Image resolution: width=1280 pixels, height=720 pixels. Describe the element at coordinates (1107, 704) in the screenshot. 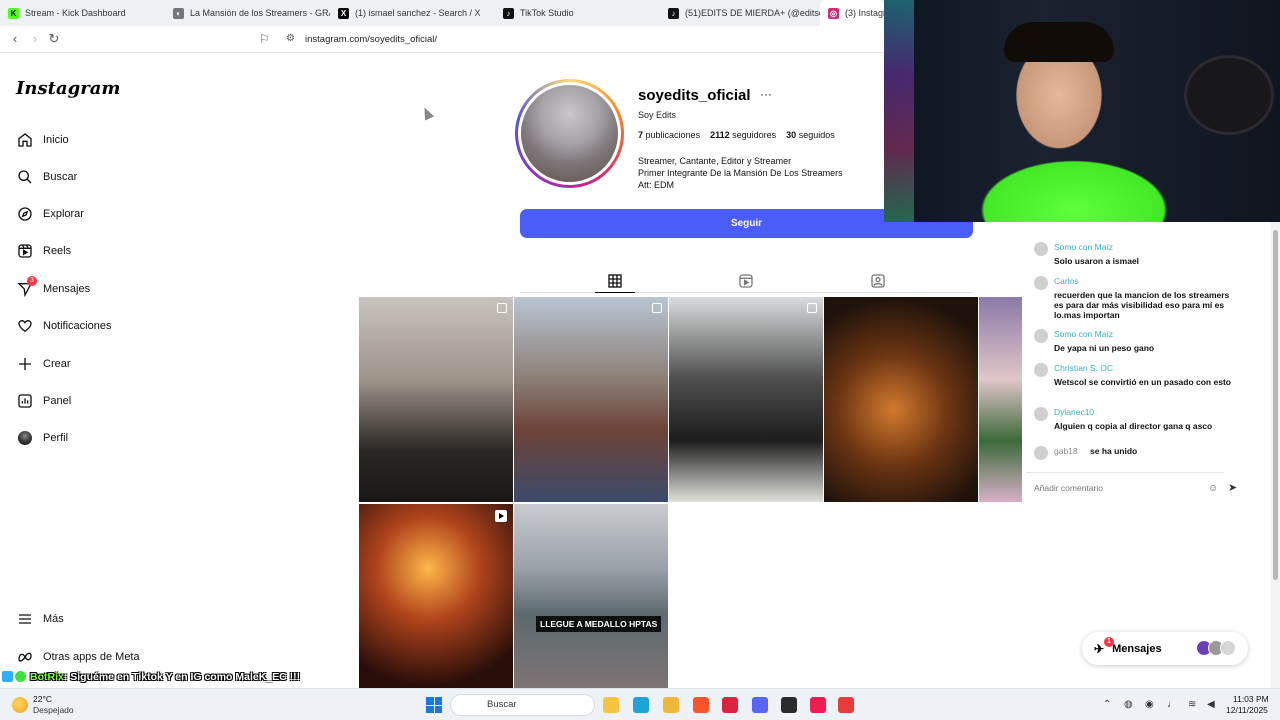

I see `chevron-up-icon: ⌃` at that location.